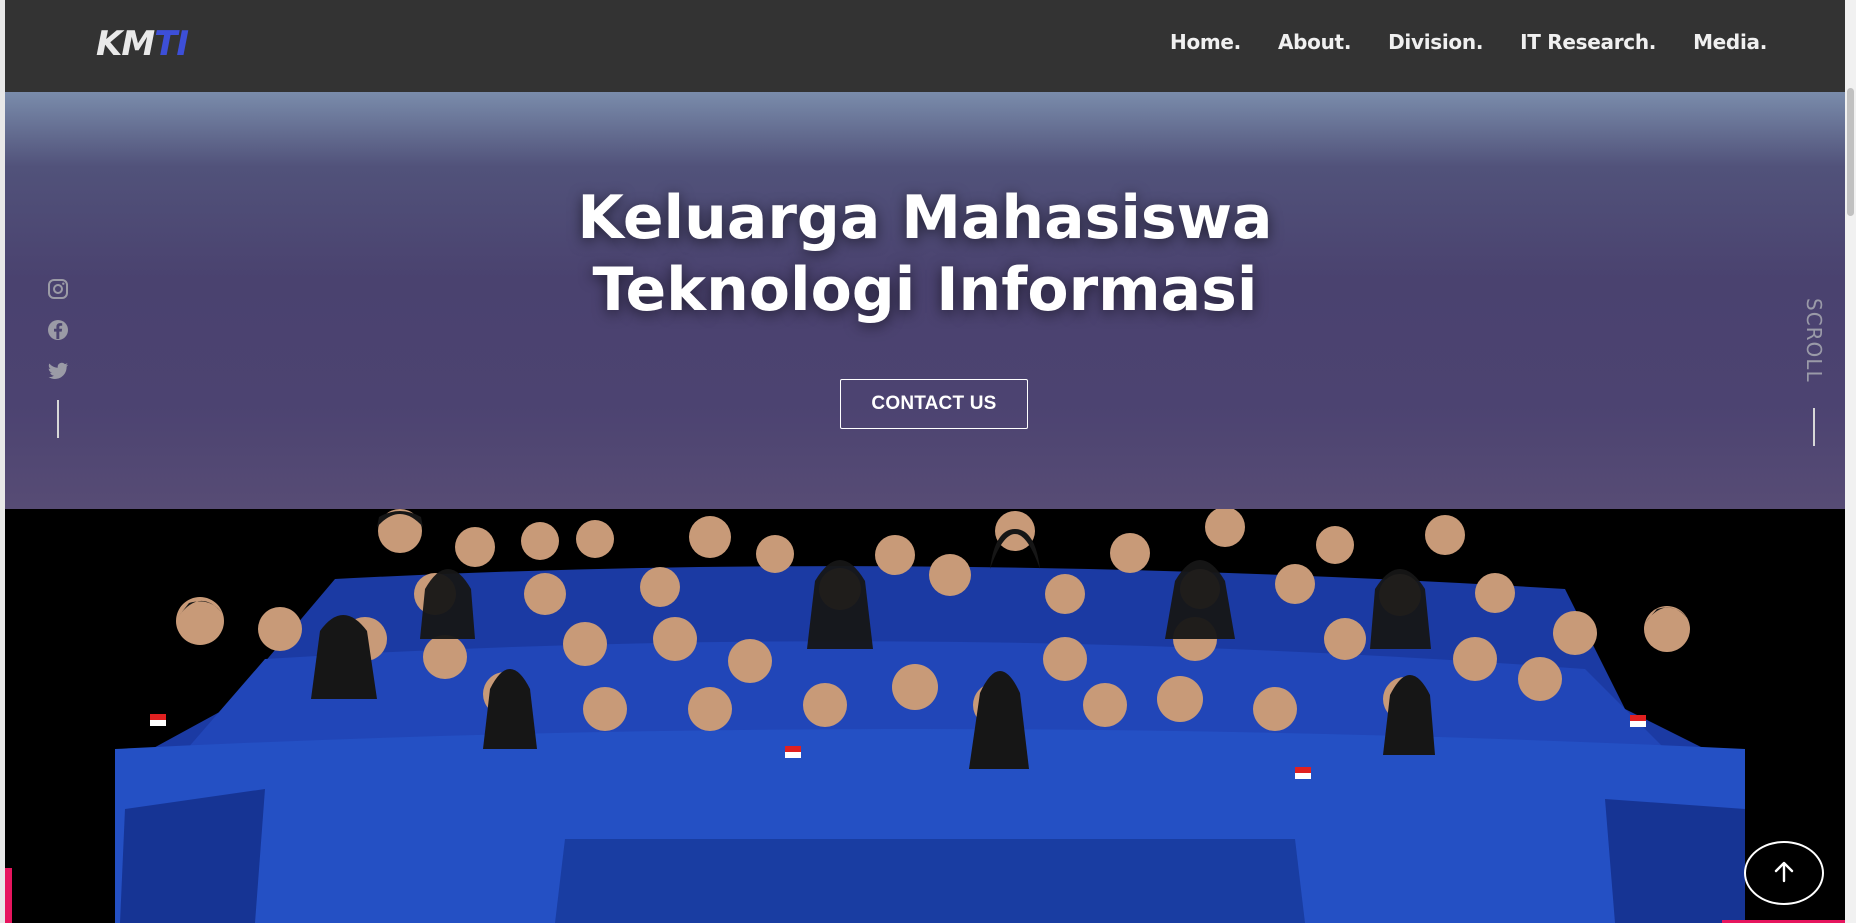  What do you see at coordinates (60, 357) in the screenshot?
I see `social-links` at bounding box center [60, 357].